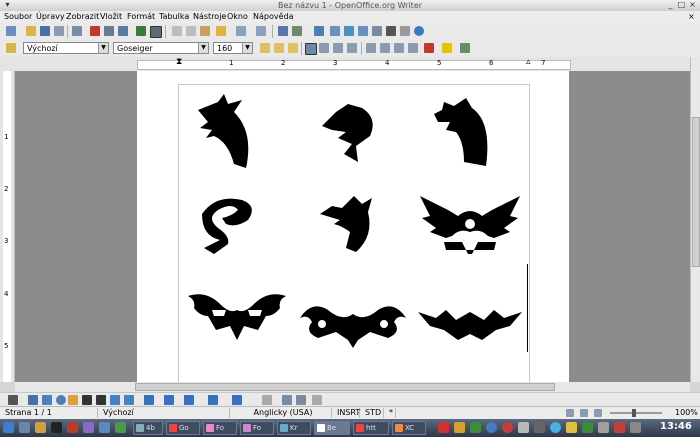  I want to click on terminal-icon, so click(56, 427).